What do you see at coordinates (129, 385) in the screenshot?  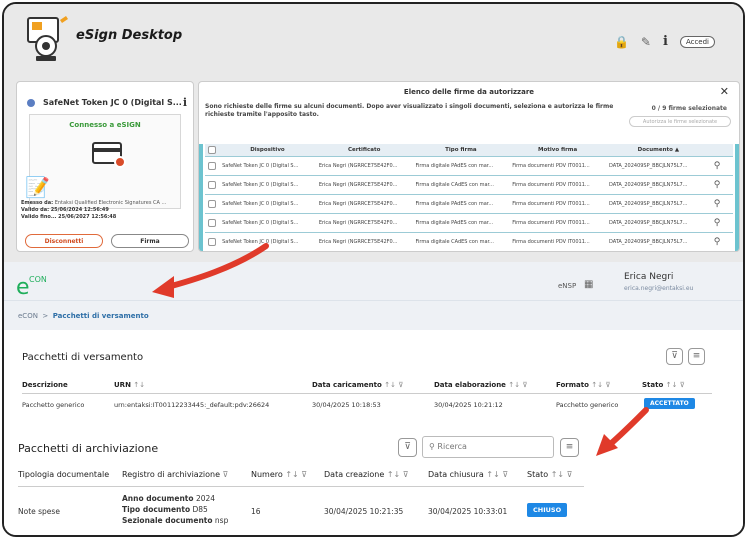 I see `col-urn: URN ↑↓` at bounding box center [129, 385].